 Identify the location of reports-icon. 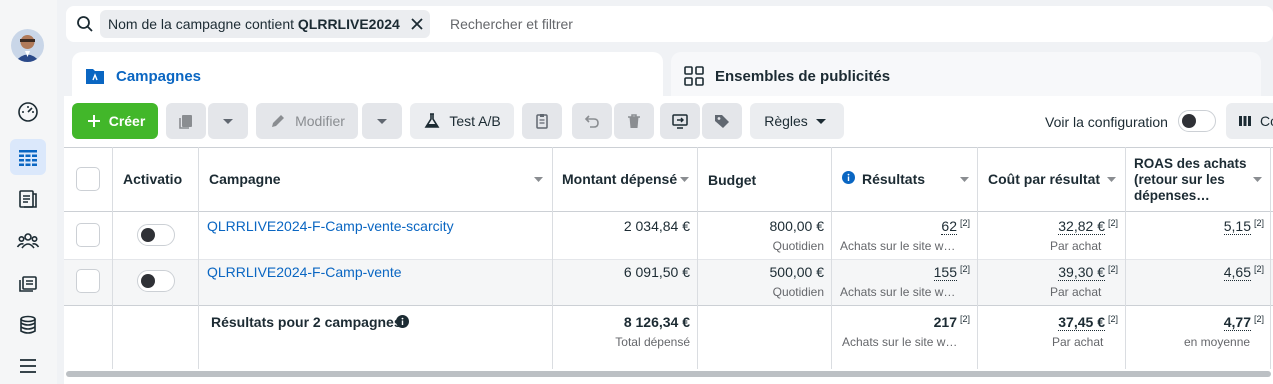
(28, 199).